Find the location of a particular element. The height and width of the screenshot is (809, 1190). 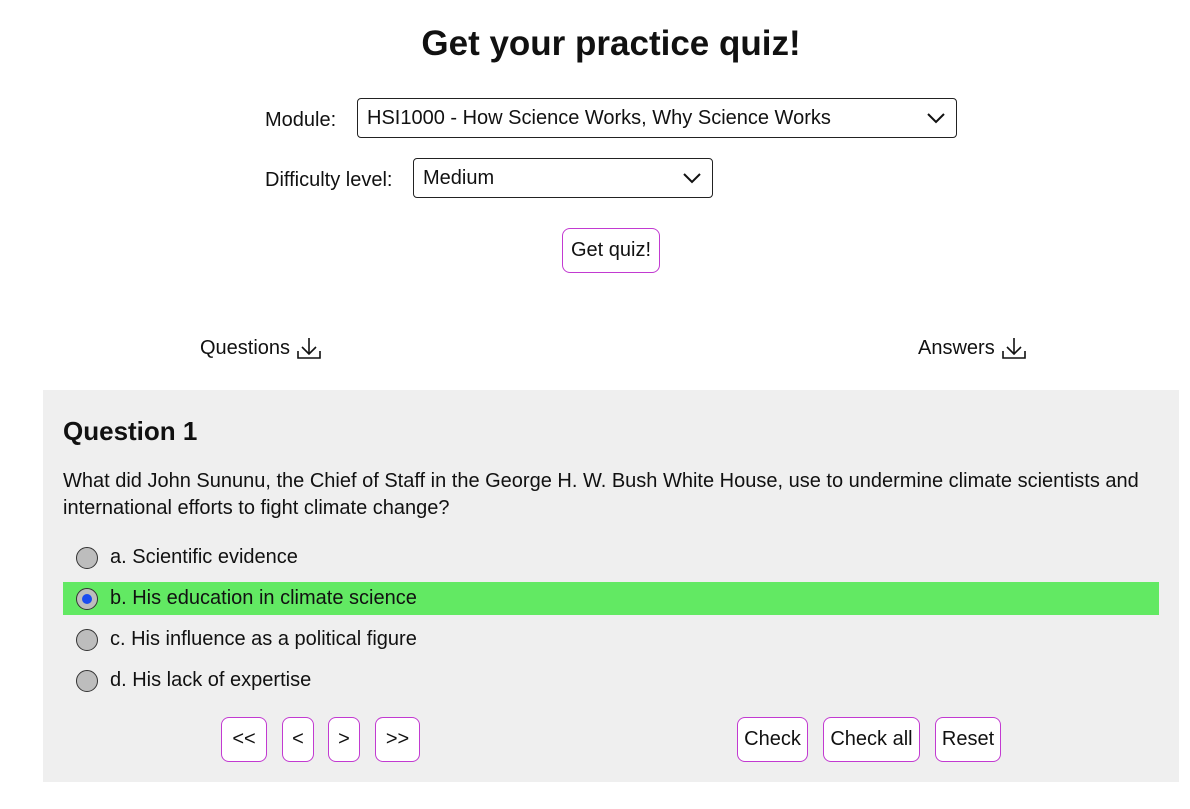

next-question-button: > is located at coordinates (344, 739).